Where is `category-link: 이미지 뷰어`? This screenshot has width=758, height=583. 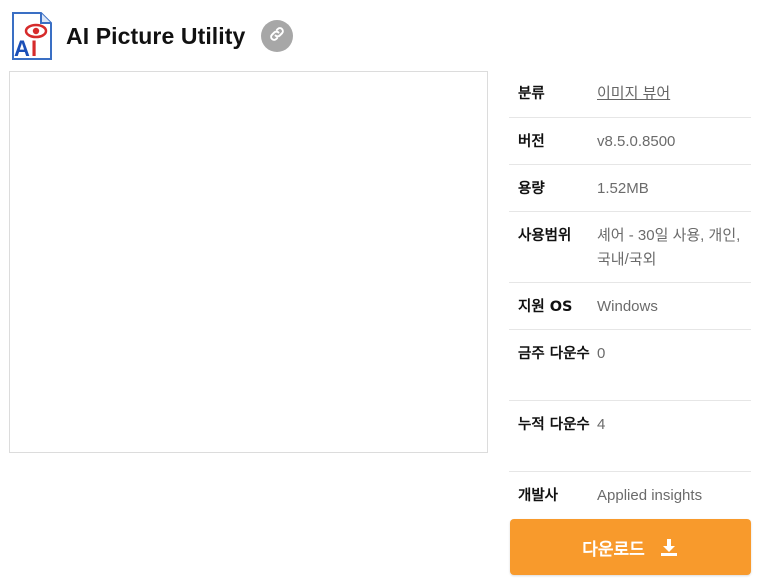 category-link: 이미지 뷰어 is located at coordinates (674, 93).